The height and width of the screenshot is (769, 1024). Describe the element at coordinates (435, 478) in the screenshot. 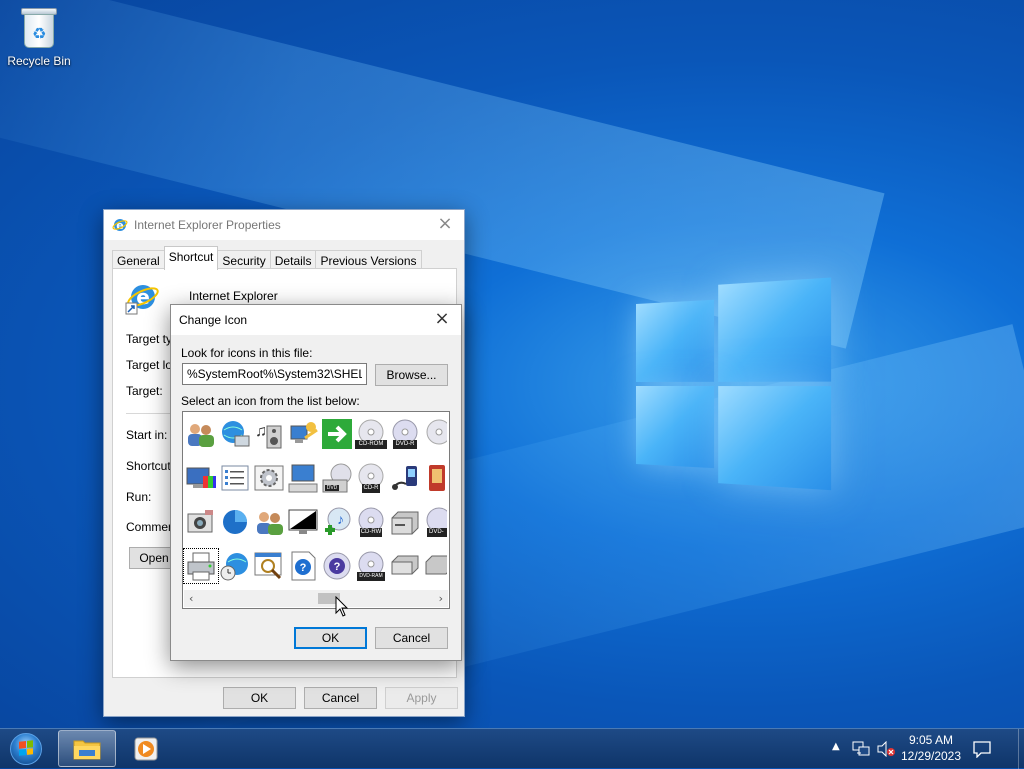

I see `phone-icon` at that location.